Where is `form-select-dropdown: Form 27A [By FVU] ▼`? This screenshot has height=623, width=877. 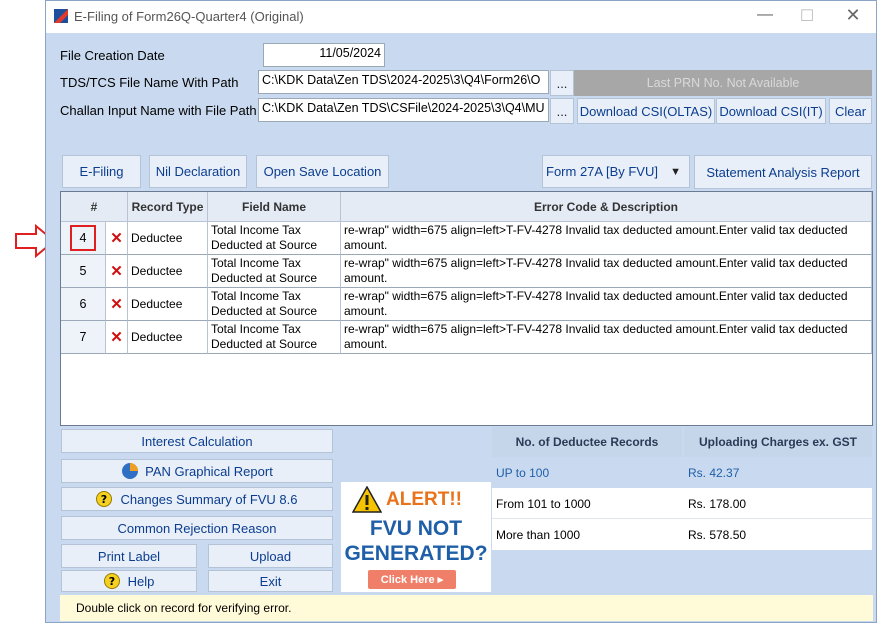
form-select-dropdown: Form 27A [By FVU] ▼ is located at coordinates (616, 171).